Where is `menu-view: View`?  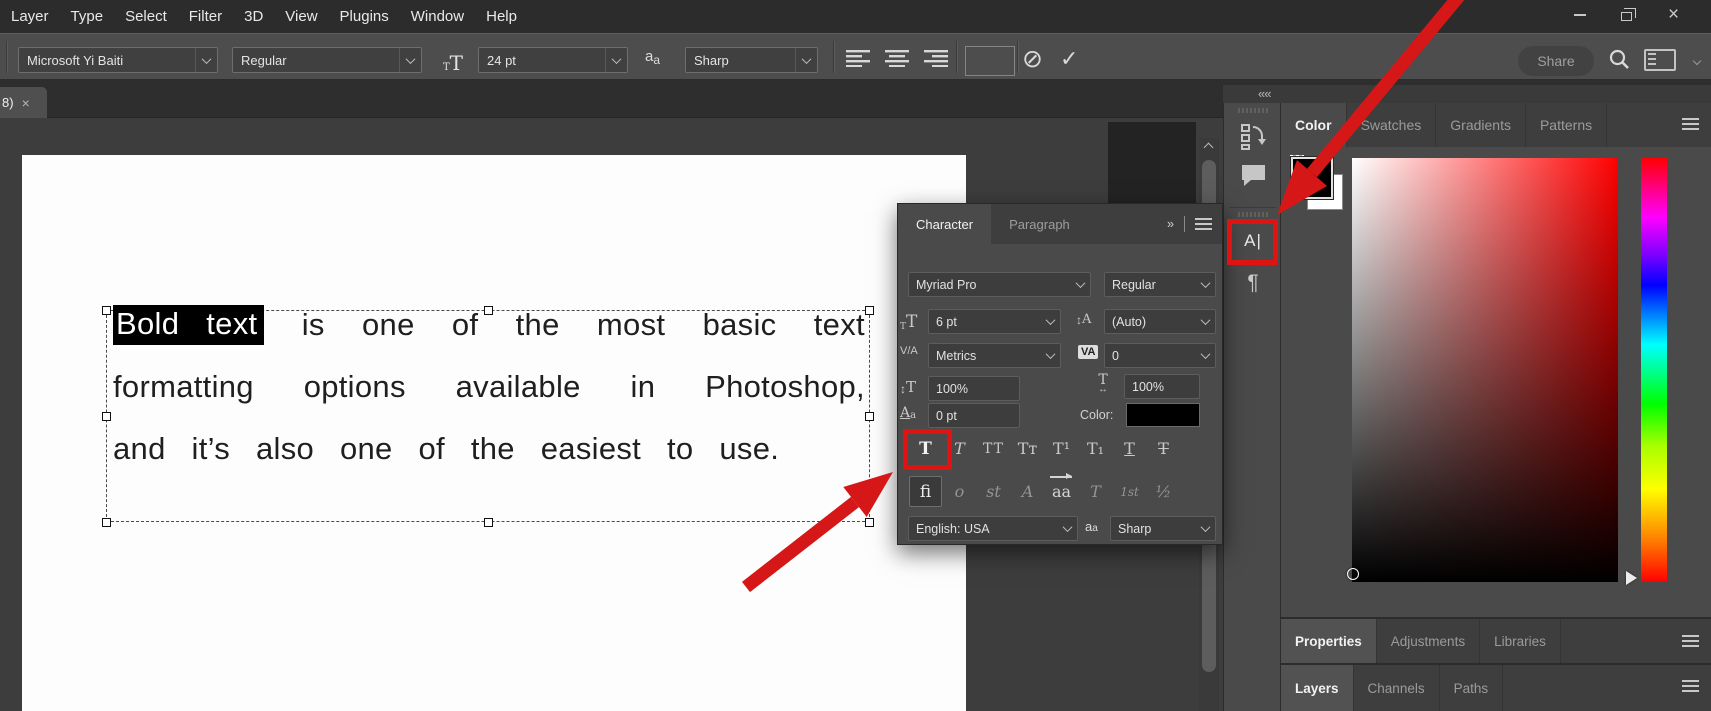
menu-view: View is located at coordinates (301, 16).